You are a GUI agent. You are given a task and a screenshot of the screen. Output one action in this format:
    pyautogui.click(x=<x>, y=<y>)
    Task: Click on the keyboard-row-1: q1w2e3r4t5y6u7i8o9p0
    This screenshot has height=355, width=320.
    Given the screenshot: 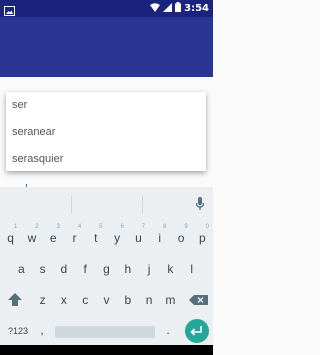 What is the action you would take?
    pyautogui.click(x=106, y=238)
    